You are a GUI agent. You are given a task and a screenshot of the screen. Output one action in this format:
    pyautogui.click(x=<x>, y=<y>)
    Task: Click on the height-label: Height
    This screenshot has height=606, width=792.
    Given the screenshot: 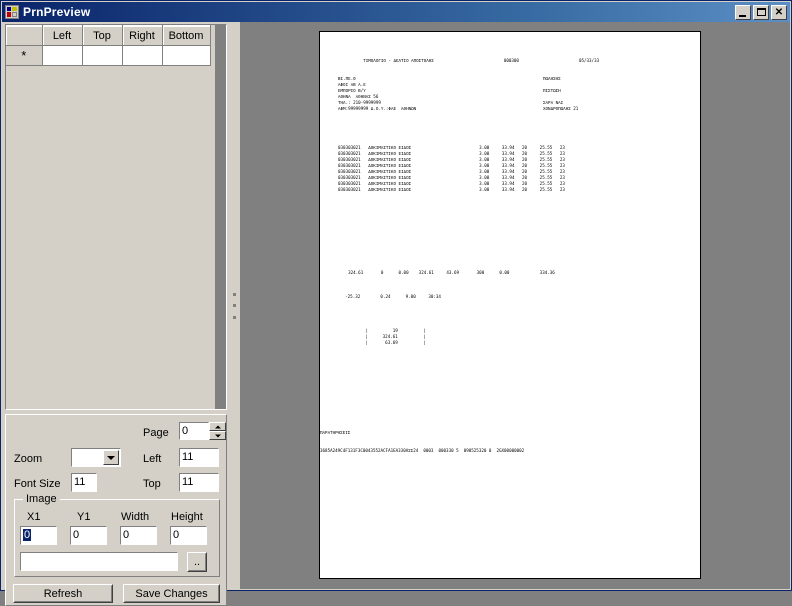 What is the action you would take?
    pyautogui.click(x=187, y=517)
    